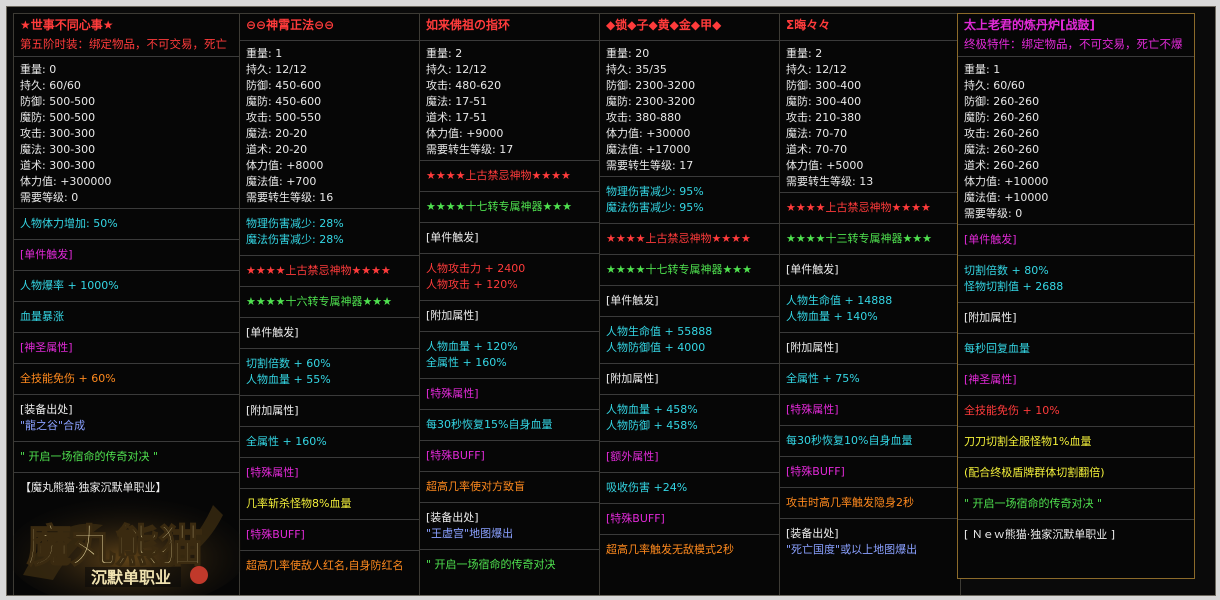 This screenshot has height=600, width=1220. I want to click on attribute-line: 人物防御值 + 4000, so click(656, 347).